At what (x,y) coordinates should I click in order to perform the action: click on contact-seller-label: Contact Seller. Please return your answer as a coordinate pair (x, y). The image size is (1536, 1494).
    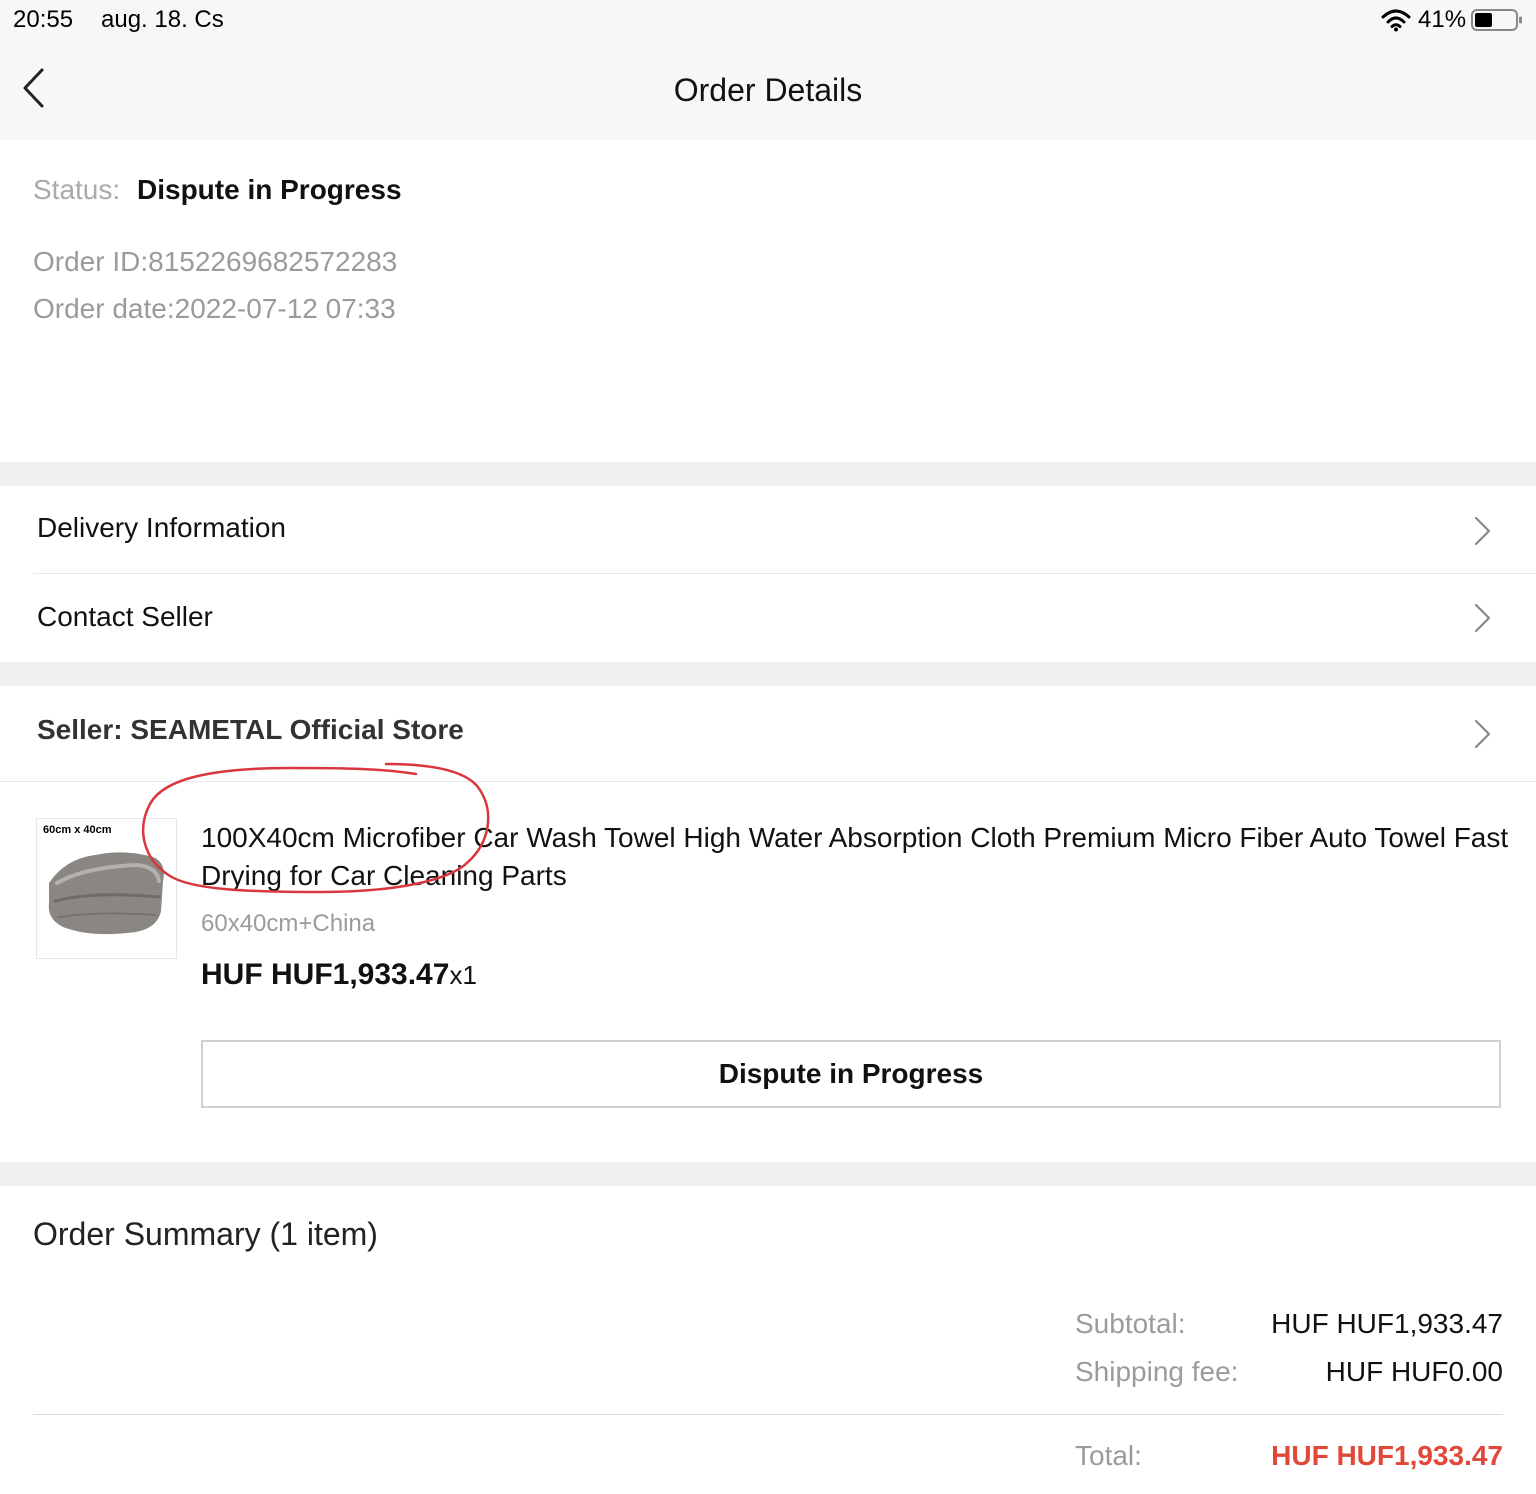
    Looking at the image, I should click on (125, 616).